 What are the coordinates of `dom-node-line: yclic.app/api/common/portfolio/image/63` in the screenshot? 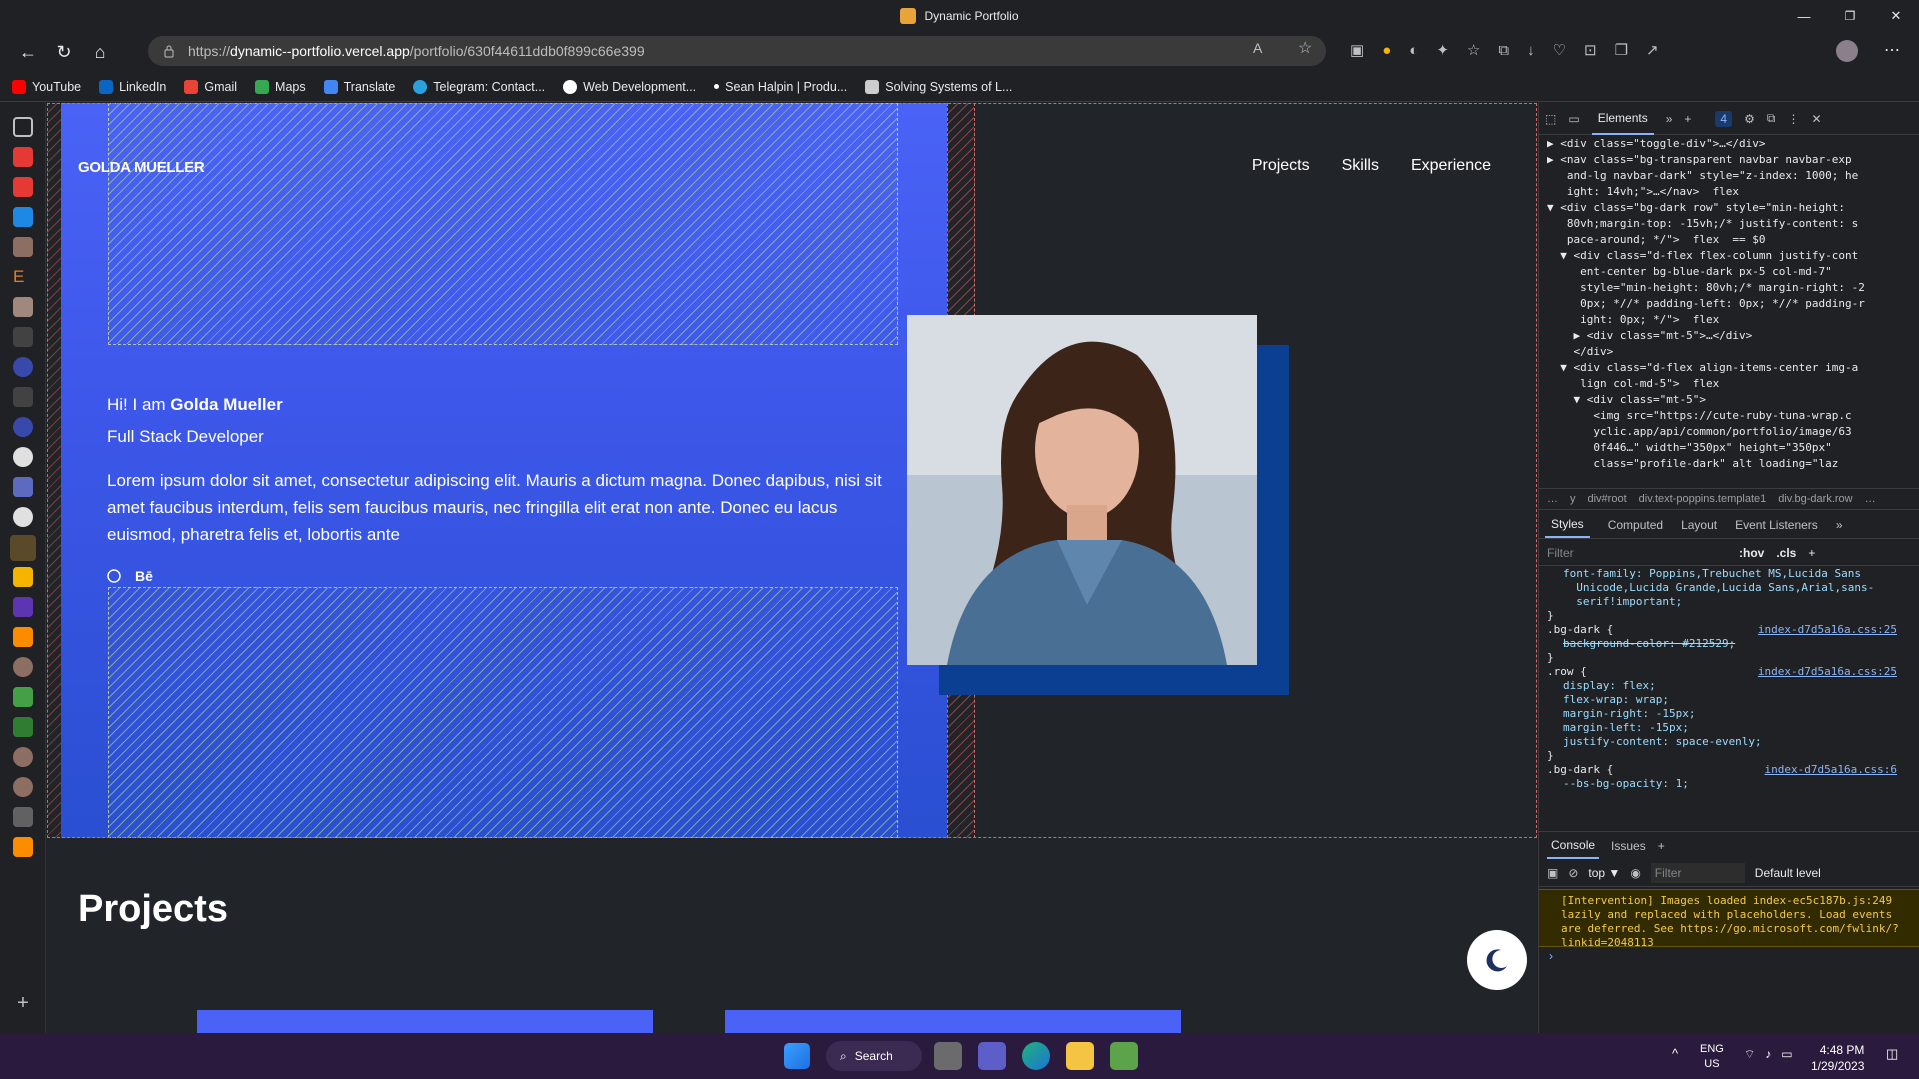 It's located at (1726, 432).